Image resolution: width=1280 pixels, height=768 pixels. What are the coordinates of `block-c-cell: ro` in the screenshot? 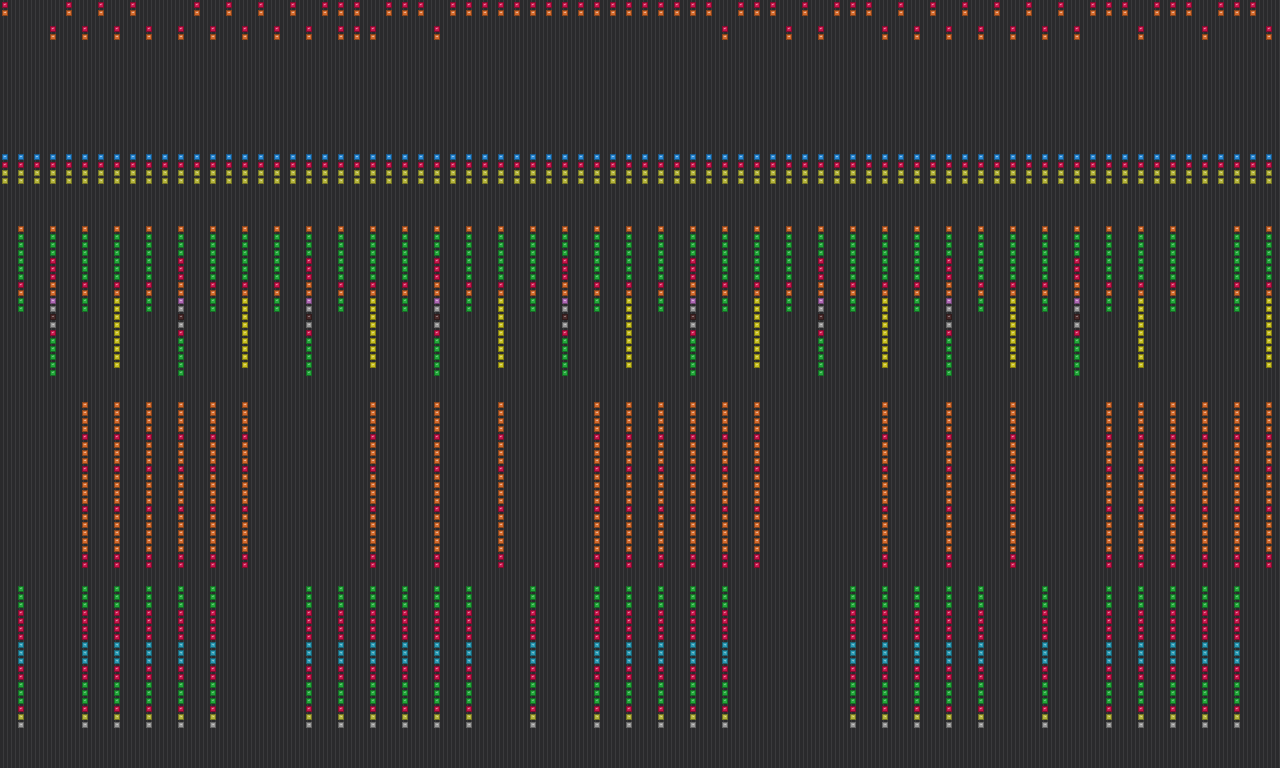 It's located at (117, 725).